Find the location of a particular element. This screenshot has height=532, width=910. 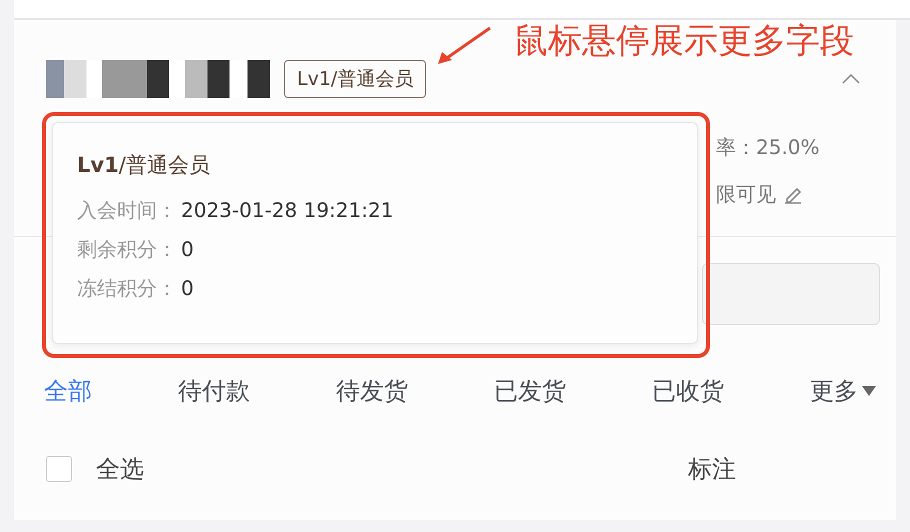

order-tab: 待付款 is located at coordinates (214, 391).